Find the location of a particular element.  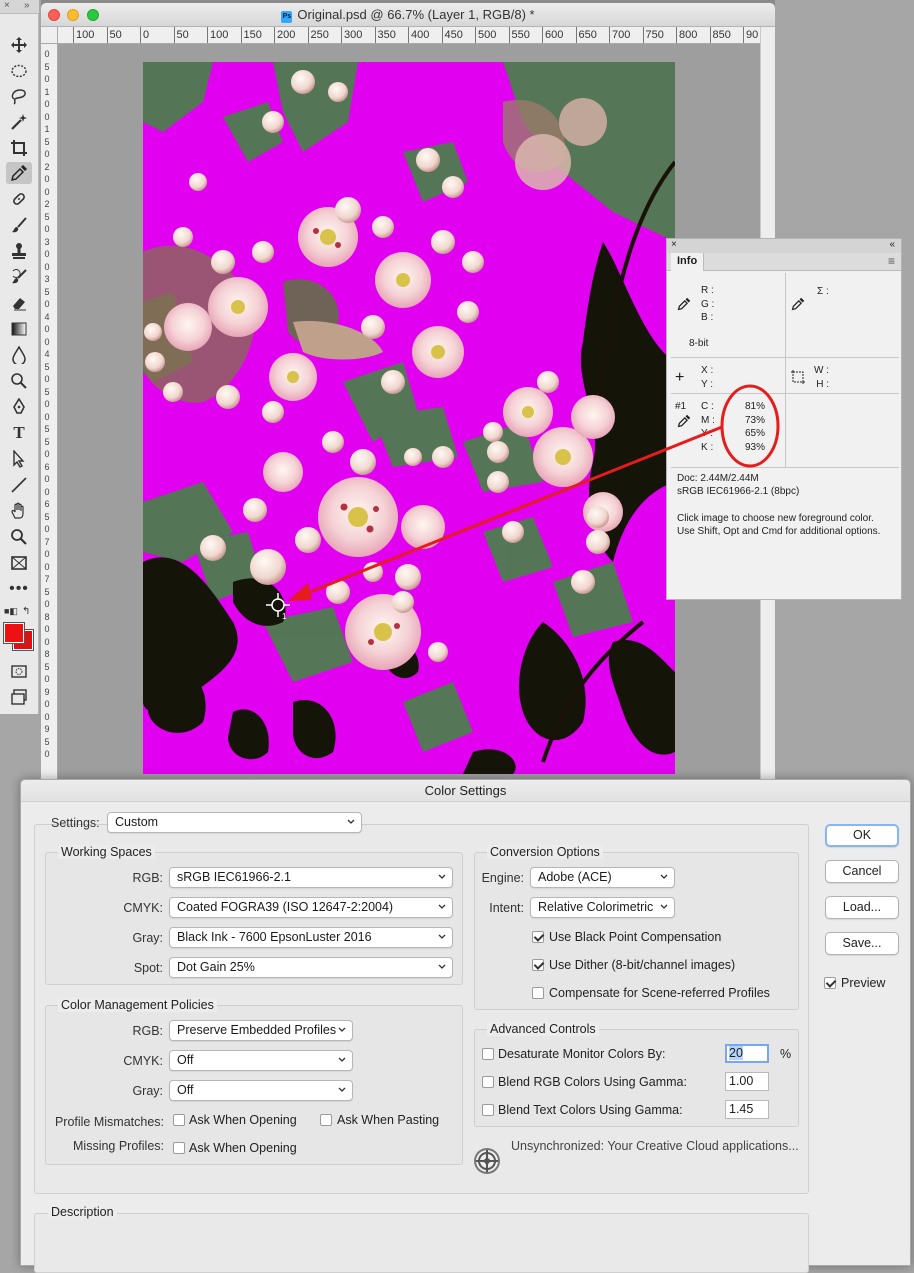

missing-profiles-label: Missing Profiles: is located at coordinates (118, 1146).